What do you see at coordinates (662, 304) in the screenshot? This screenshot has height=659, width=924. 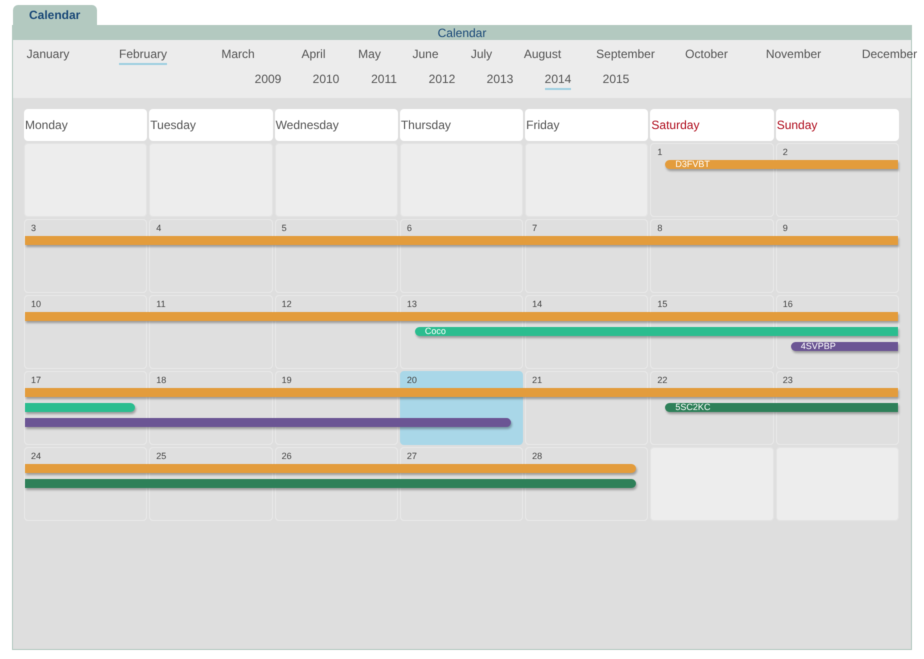 I see `day-number: 15` at bounding box center [662, 304].